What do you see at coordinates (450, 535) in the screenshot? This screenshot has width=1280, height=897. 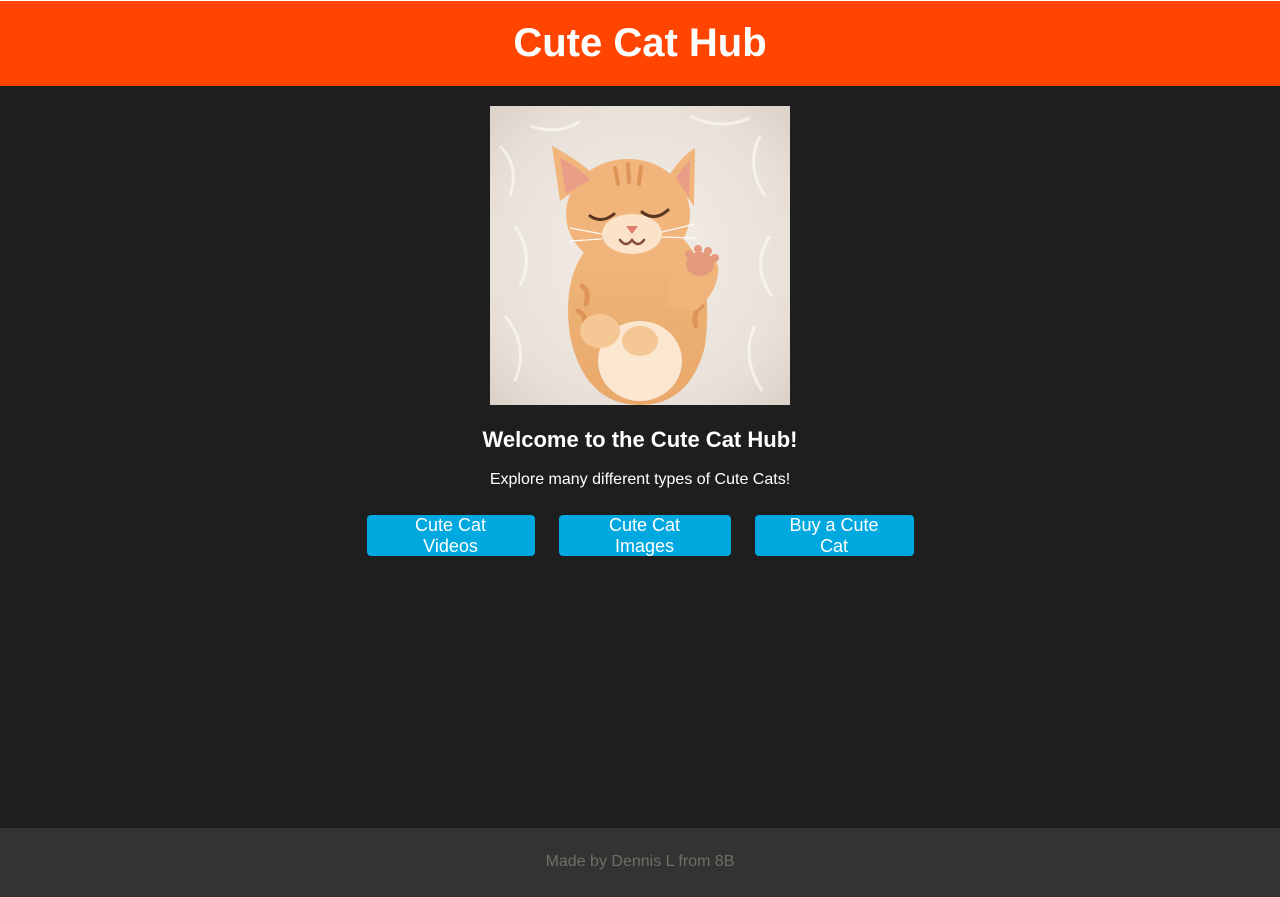 I see `cute-cat-videos-button: Cute Cat Videos` at bounding box center [450, 535].